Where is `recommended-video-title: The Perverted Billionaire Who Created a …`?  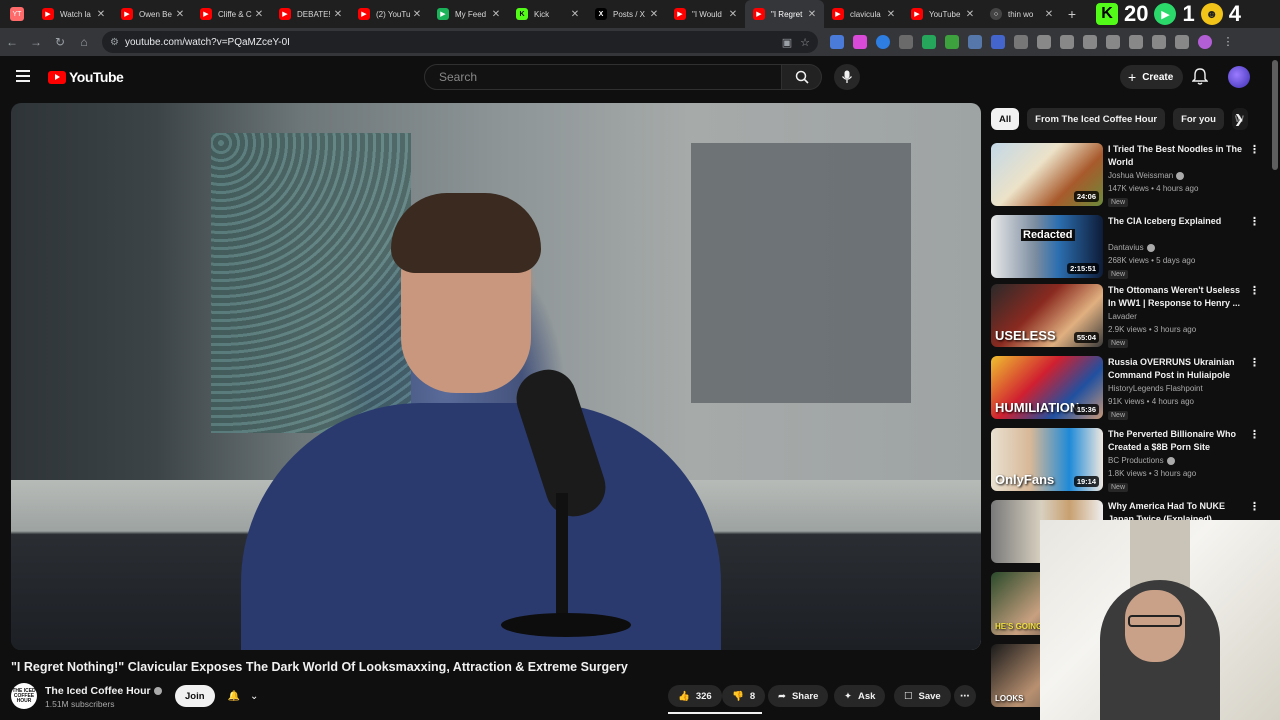 recommended-video-title: The Perverted Billionaire Who Created a … is located at coordinates (1178, 441).